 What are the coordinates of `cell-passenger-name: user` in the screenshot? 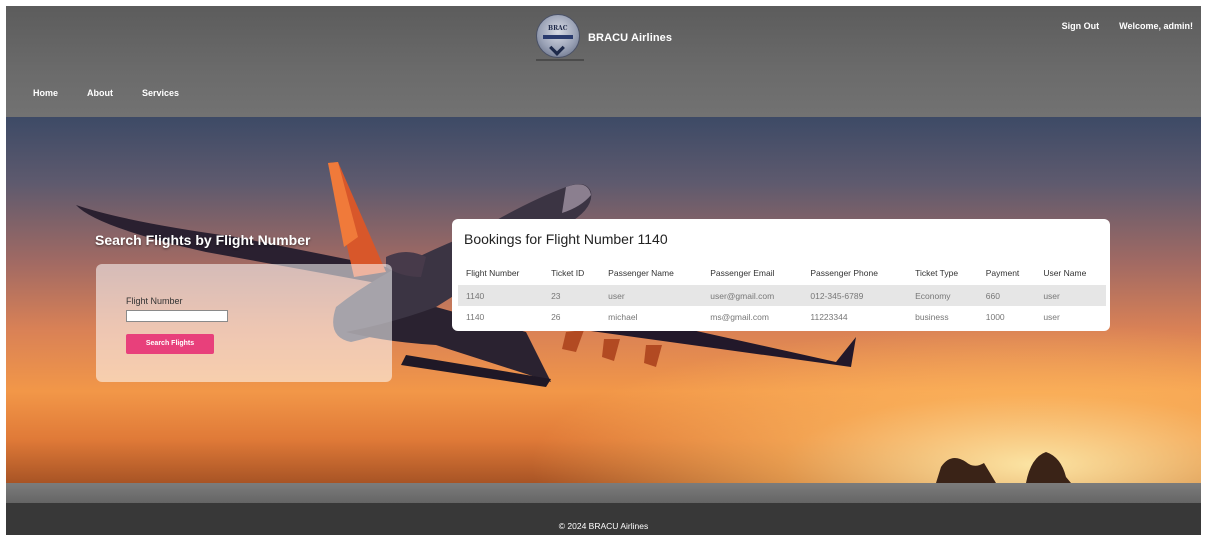 It's located at (616, 295).